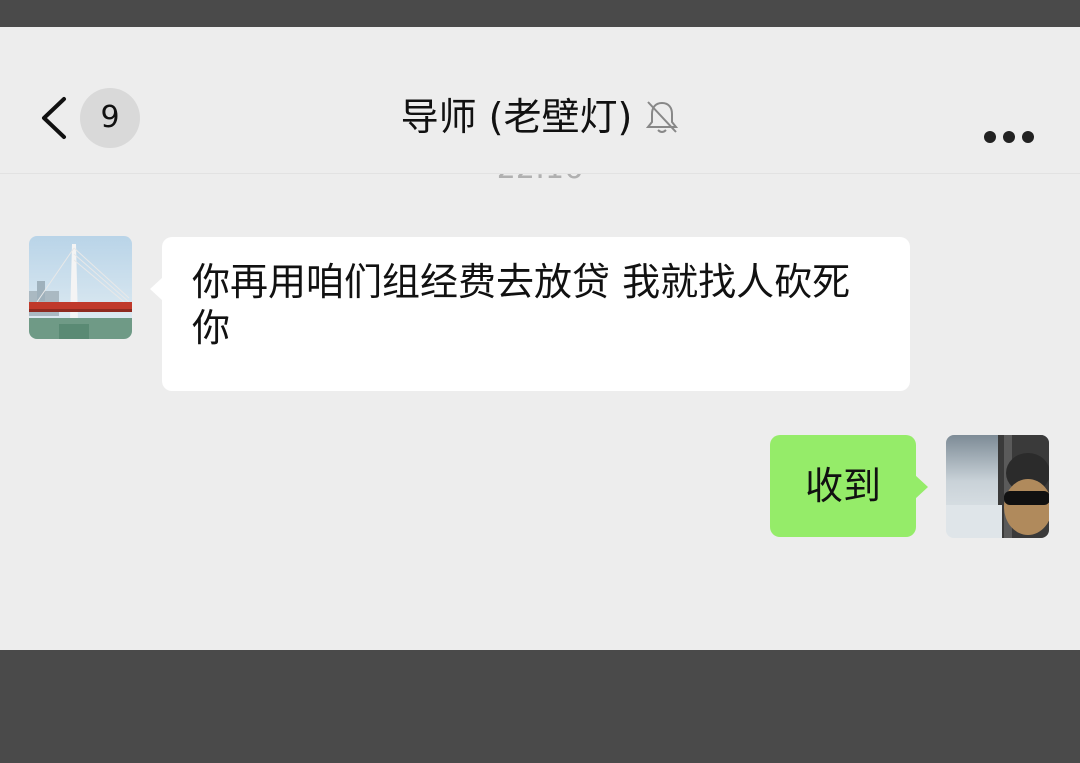 Image resolution: width=1080 pixels, height=763 pixels. I want to click on sunglasses-photo-icon, so click(997, 486).